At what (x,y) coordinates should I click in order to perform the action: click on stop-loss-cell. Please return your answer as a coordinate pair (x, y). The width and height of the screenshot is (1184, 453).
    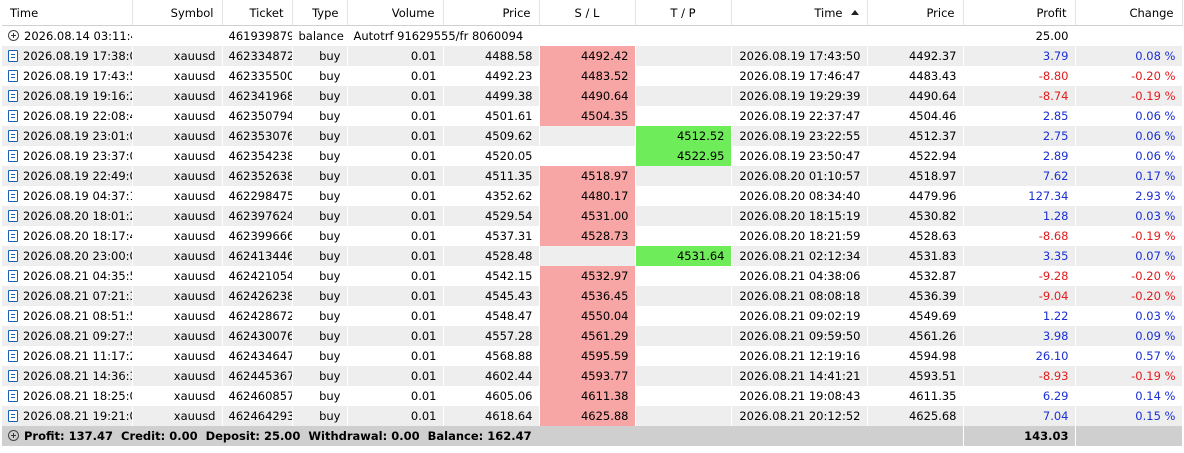
    Looking at the image, I should click on (587, 156).